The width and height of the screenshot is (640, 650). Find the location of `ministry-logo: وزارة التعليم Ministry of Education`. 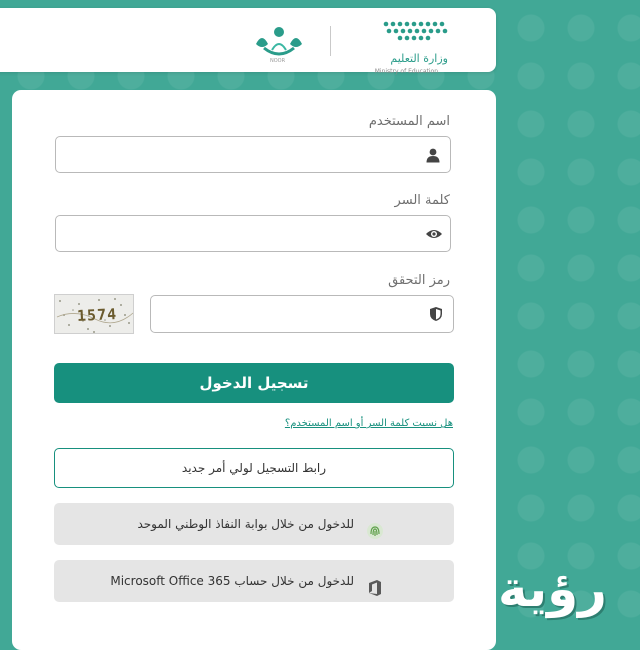

ministry-logo: وزارة التعليم Ministry of Education is located at coordinates (407, 46).